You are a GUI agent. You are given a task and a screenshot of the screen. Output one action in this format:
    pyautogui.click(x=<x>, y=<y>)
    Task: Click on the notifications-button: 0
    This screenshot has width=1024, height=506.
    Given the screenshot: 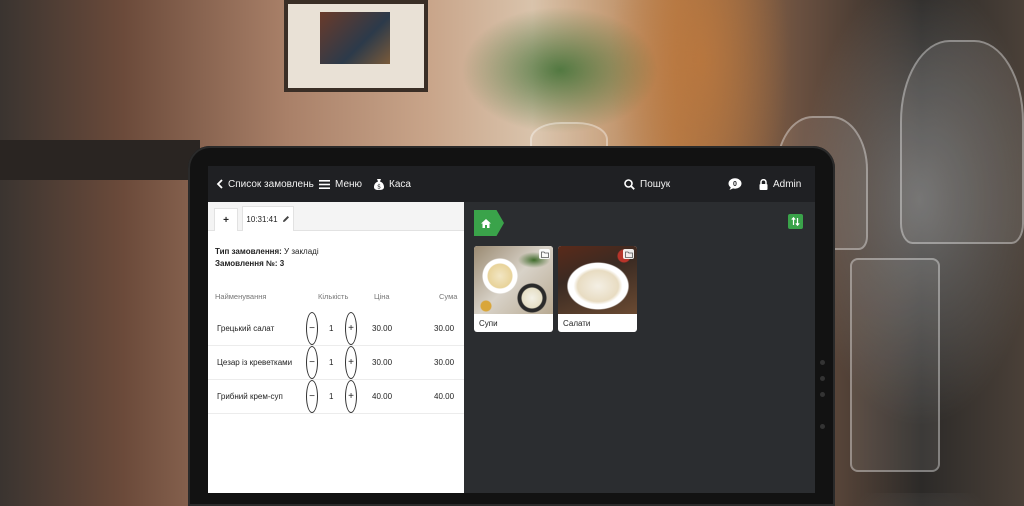 What is the action you would take?
    pyautogui.click(x=735, y=184)
    